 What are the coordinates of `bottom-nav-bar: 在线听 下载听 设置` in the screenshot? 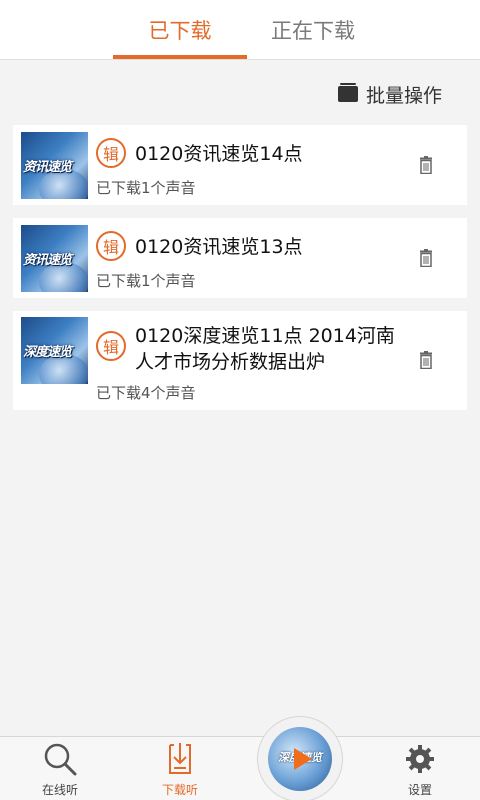 It's located at (240, 768).